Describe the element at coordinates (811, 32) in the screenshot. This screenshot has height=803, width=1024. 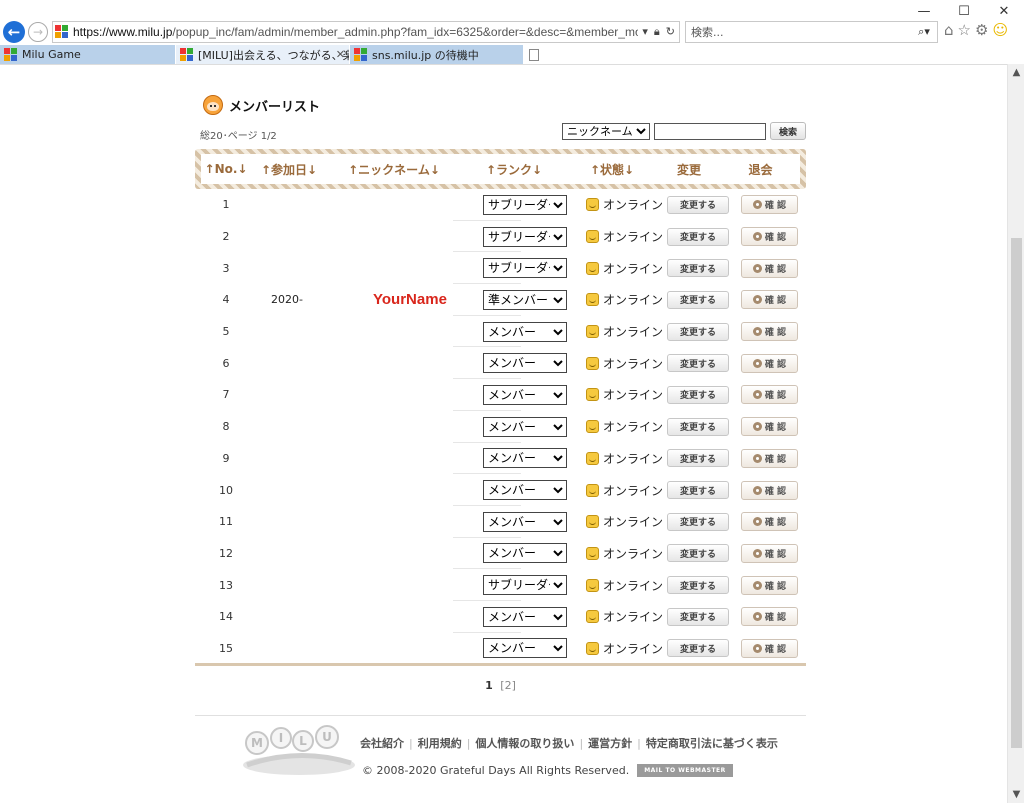
I see `browser-search-box: 検索... ⌕▾` at that location.